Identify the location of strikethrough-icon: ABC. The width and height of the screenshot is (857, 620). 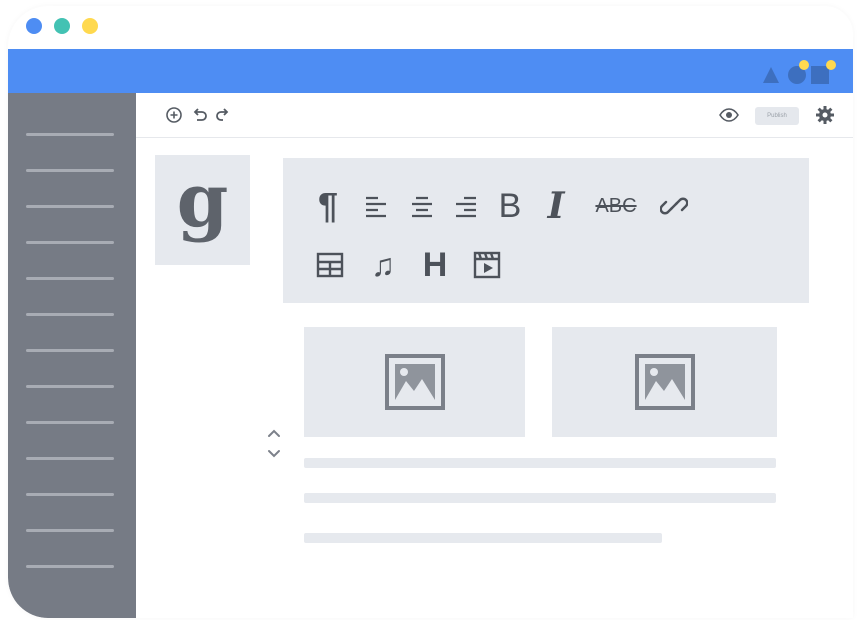
(616, 206).